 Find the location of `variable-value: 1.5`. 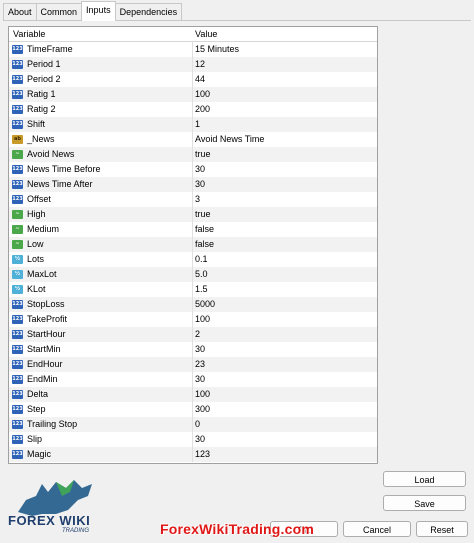

variable-value: 1.5 is located at coordinates (201, 289).